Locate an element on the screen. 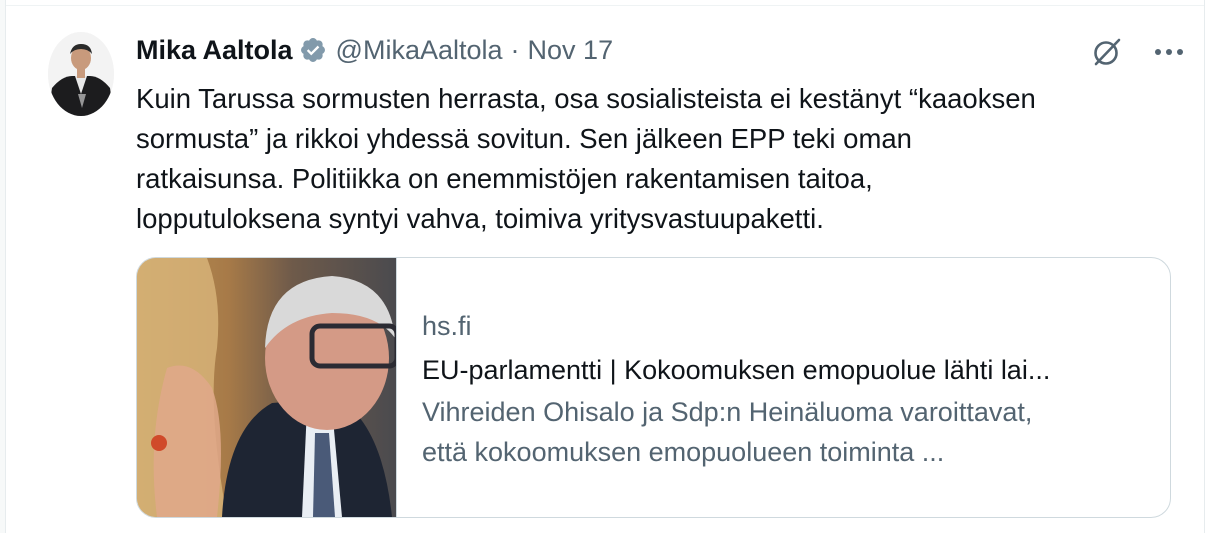  right-edge is located at coordinates (1218, 266).